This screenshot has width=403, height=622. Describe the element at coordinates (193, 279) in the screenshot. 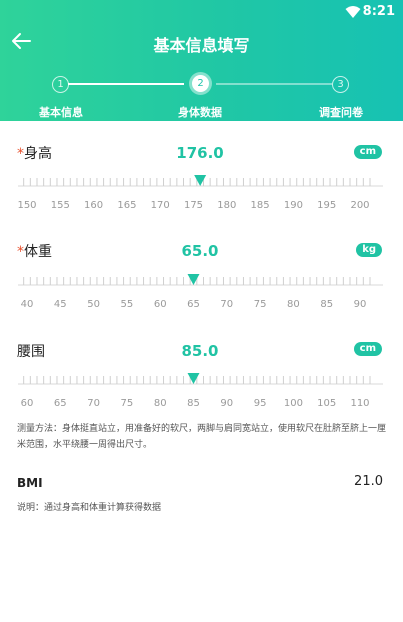

I see `weight-ruler-indicator` at that location.